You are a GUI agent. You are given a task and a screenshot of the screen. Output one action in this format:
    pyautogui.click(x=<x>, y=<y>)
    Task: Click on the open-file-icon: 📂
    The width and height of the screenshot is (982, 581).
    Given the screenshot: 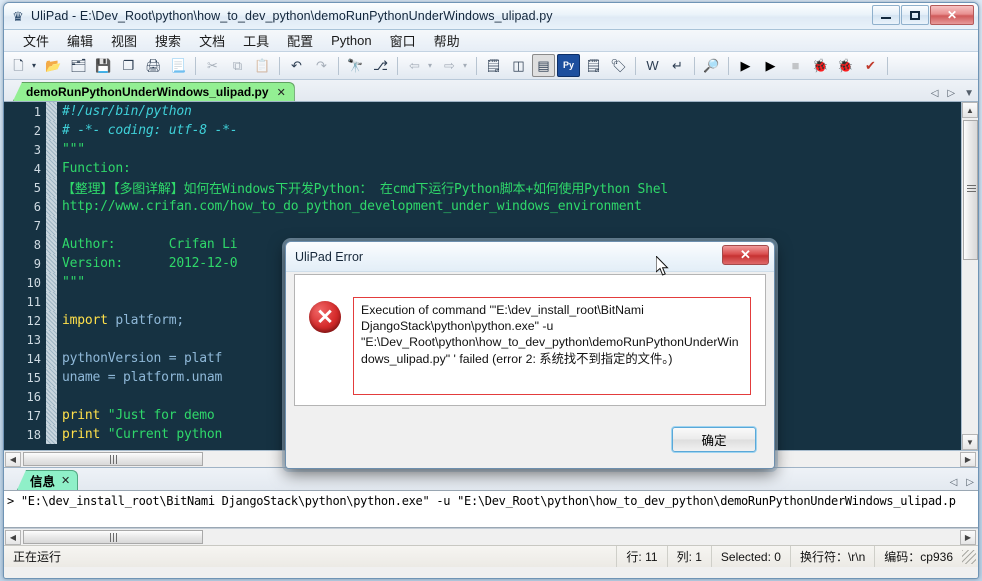 What is the action you would take?
    pyautogui.click(x=53, y=65)
    